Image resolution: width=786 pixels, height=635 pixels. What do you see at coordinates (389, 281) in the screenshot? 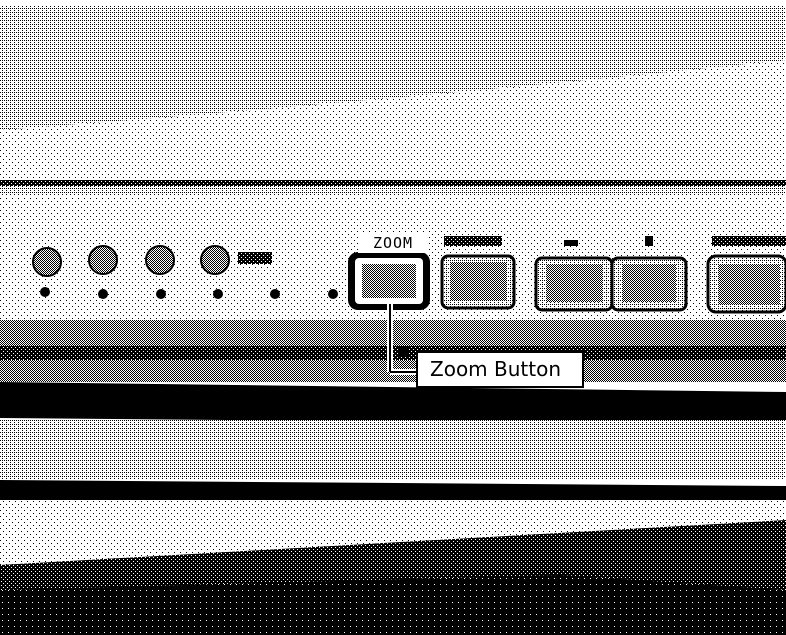
I see `zoom-button` at bounding box center [389, 281].